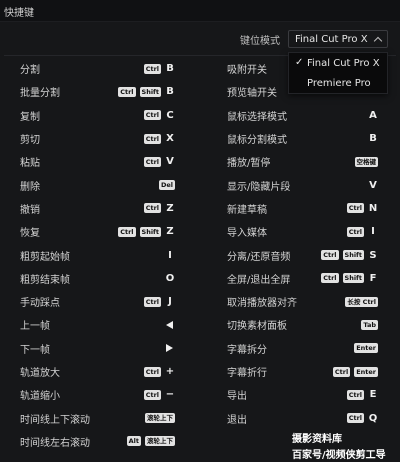 The height and width of the screenshot is (462, 400). What do you see at coordinates (302, 394) in the screenshot?
I see `shortcut-row: 导出 Ctrl E` at bounding box center [302, 394].